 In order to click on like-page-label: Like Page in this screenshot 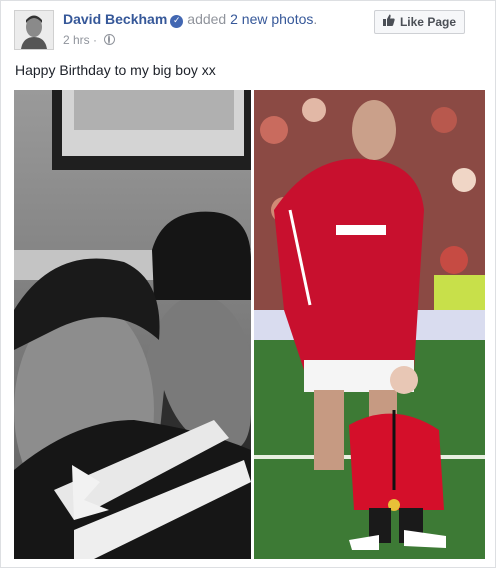, I will do `click(427, 22)`.